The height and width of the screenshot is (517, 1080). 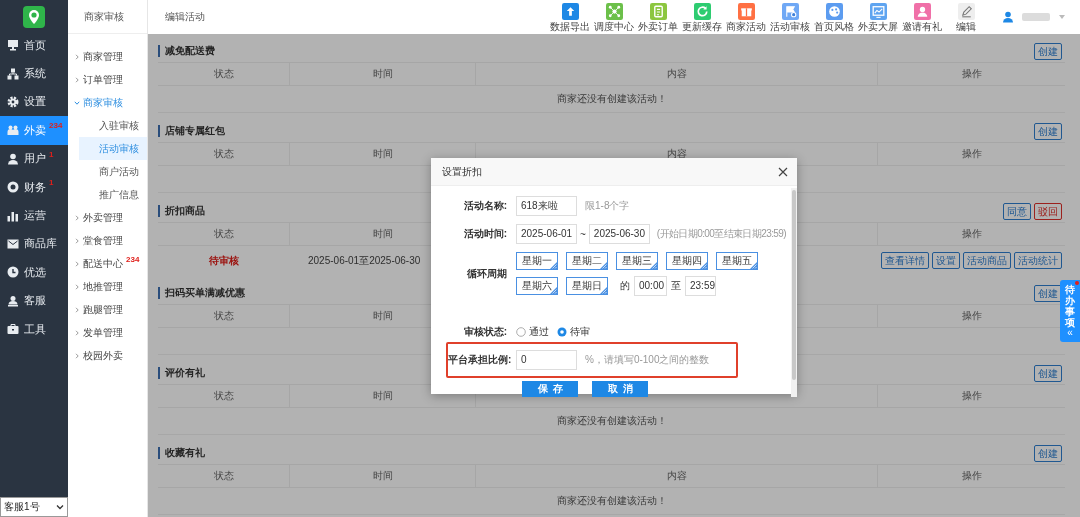 I want to click on sidebar-item: 工具, so click(x=34, y=329).